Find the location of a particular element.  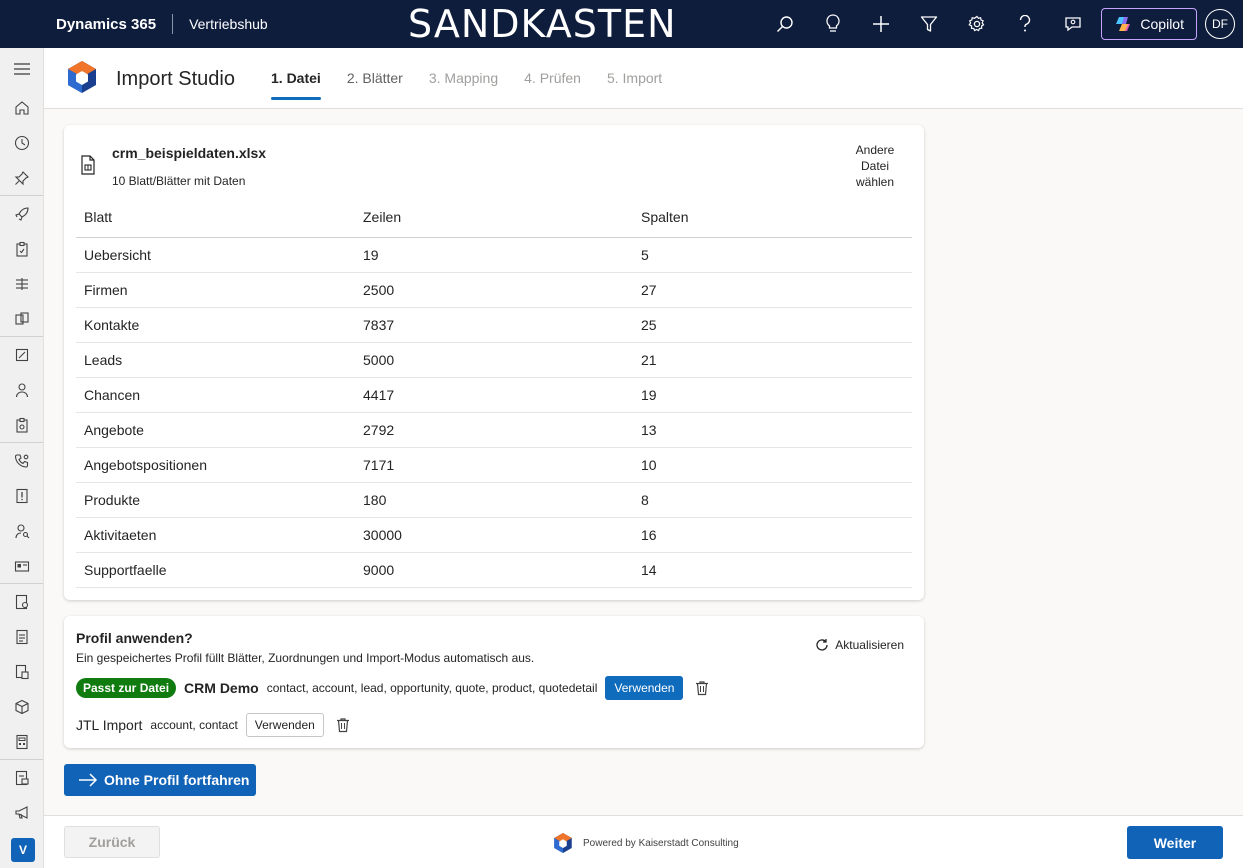

column-count: 21 is located at coordinates (772, 360).